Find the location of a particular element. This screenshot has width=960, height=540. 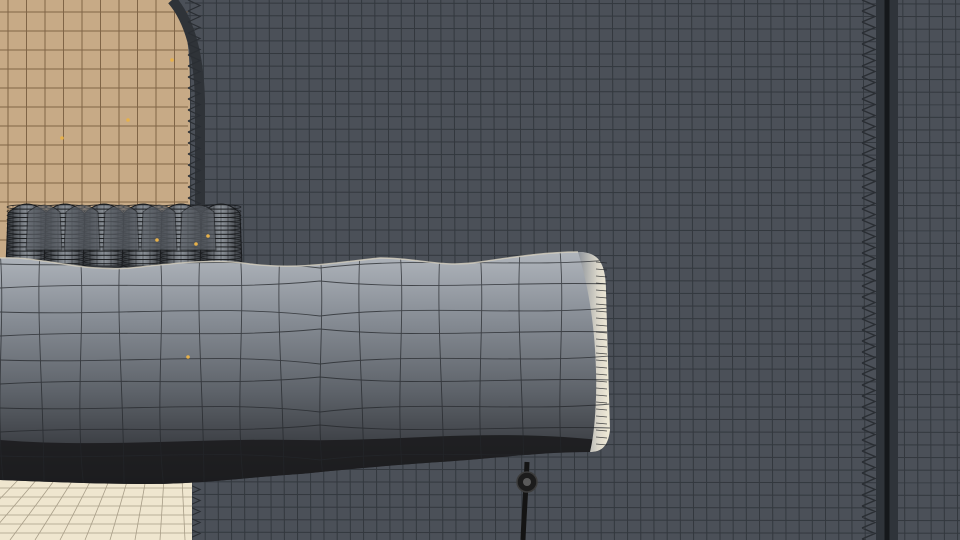

floor-plane is located at coordinates (96, 508).